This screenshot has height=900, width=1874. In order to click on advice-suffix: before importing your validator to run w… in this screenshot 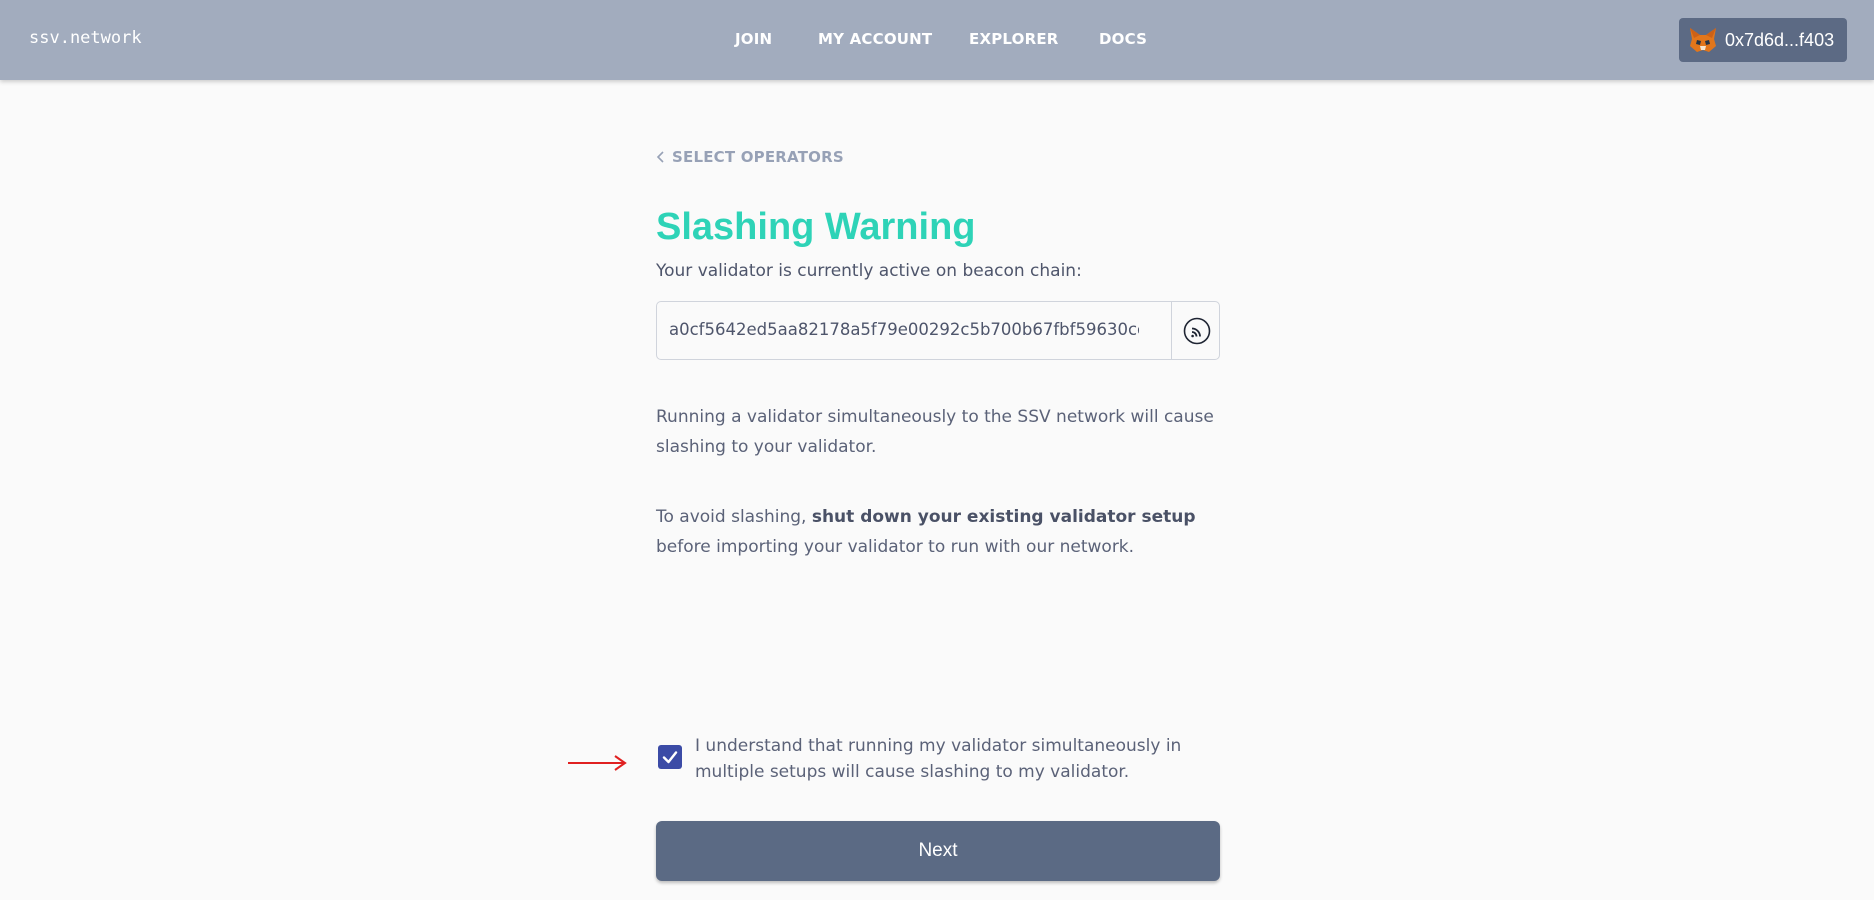, I will do `click(895, 547)`.